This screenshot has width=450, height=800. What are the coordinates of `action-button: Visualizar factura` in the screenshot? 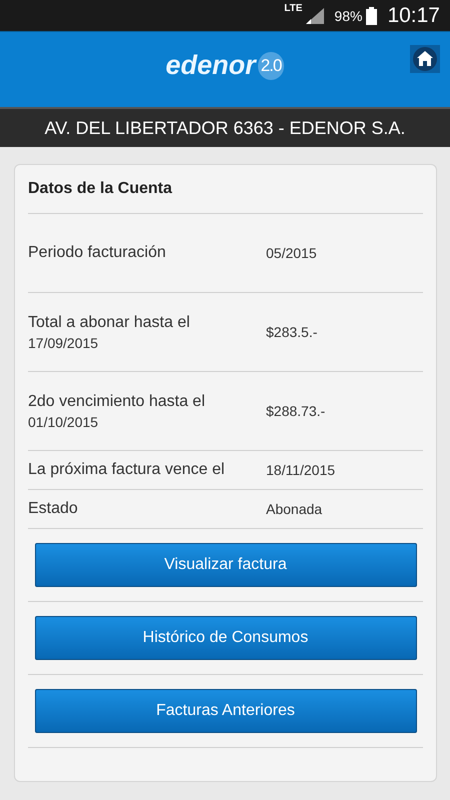 It's located at (225, 565).